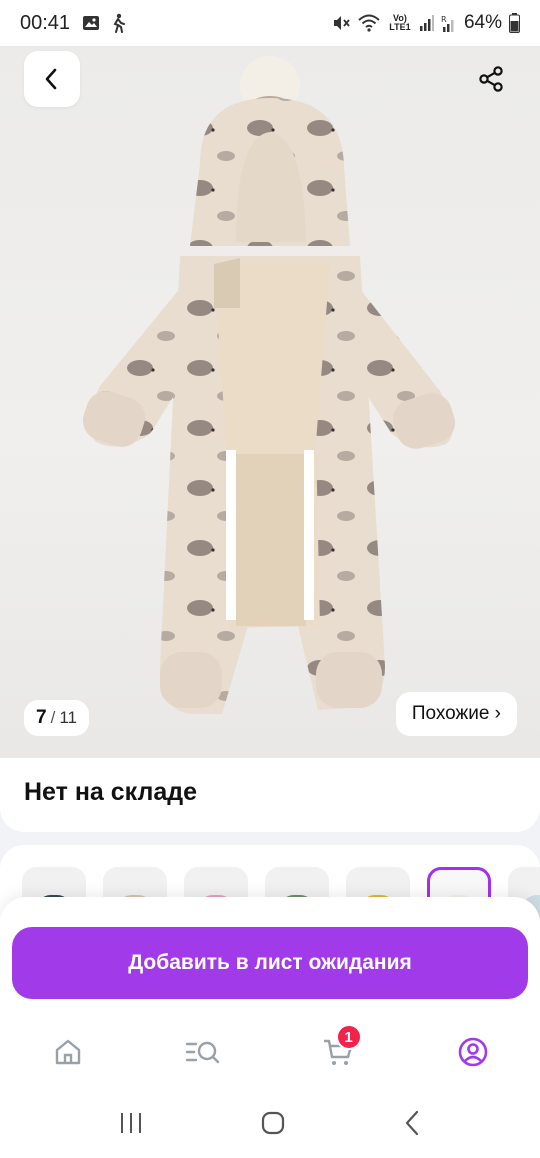 This screenshot has height=1158, width=540. Describe the element at coordinates (45, 22) in the screenshot. I see `clock: 00:41` at that location.